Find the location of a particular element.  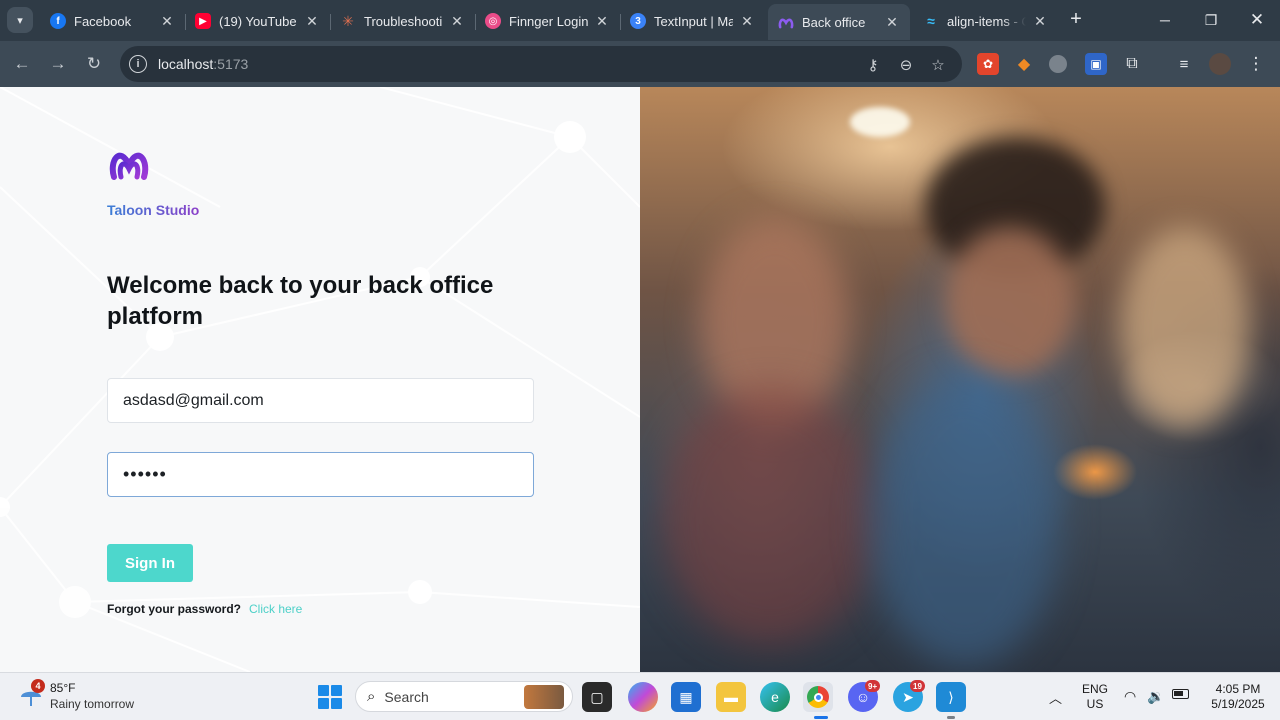

media-queue-icon: ≡ is located at coordinates (1184, 64).